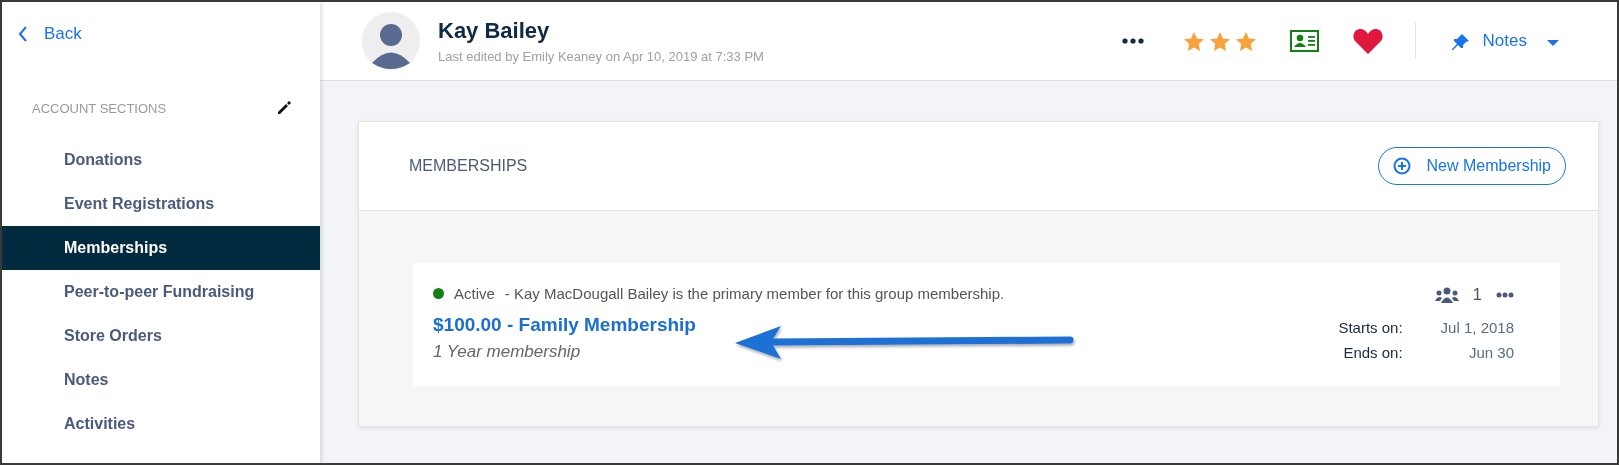 The height and width of the screenshot is (465, 1619). I want to click on sidebar-item: Event Registrations, so click(161, 204).